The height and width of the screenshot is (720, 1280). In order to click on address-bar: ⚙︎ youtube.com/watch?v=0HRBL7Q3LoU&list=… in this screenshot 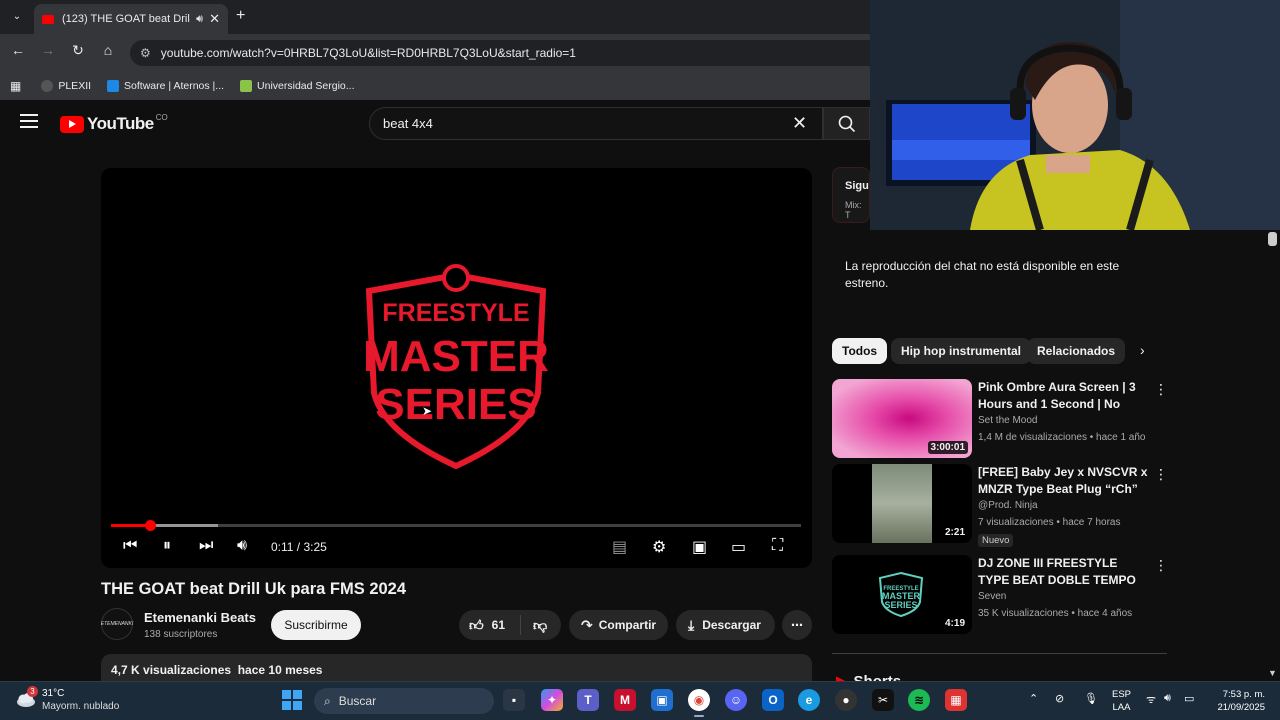, I will do `click(500, 53)`.